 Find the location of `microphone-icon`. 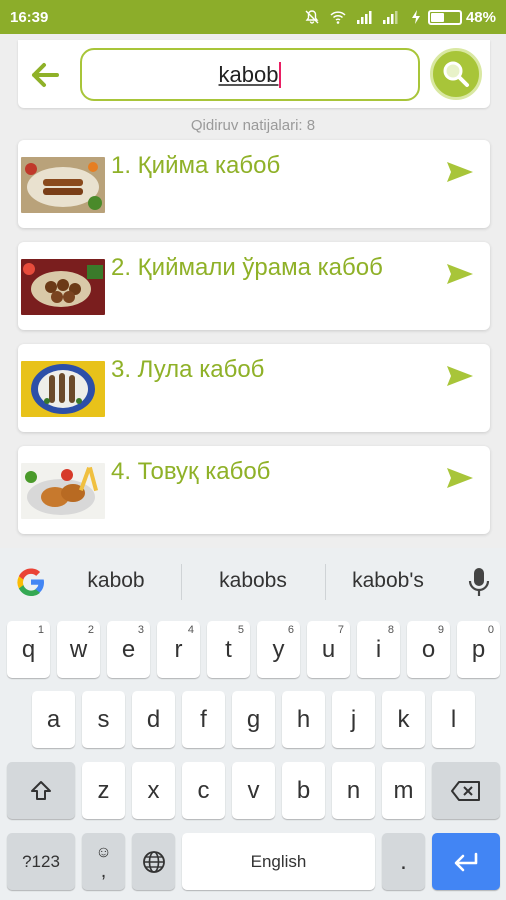

microphone-icon is located at coordinates (479, 582).